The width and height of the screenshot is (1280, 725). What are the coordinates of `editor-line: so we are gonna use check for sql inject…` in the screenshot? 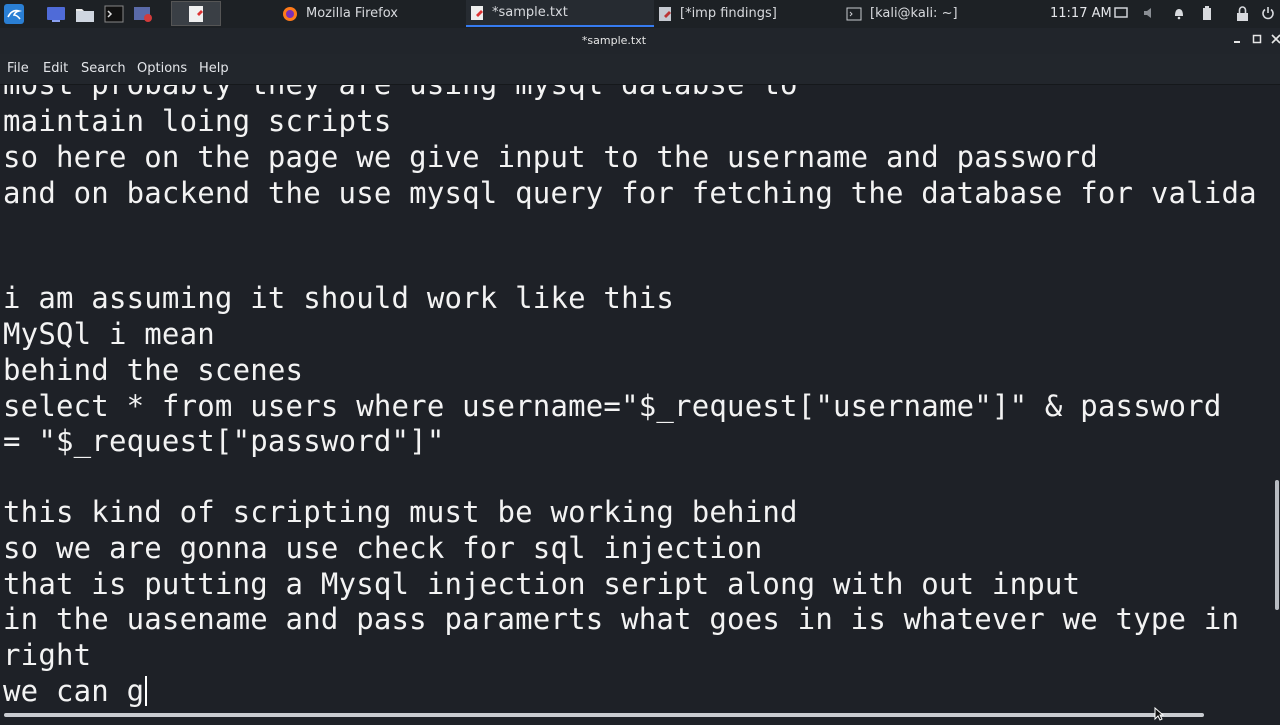 It's located at (383, 548).